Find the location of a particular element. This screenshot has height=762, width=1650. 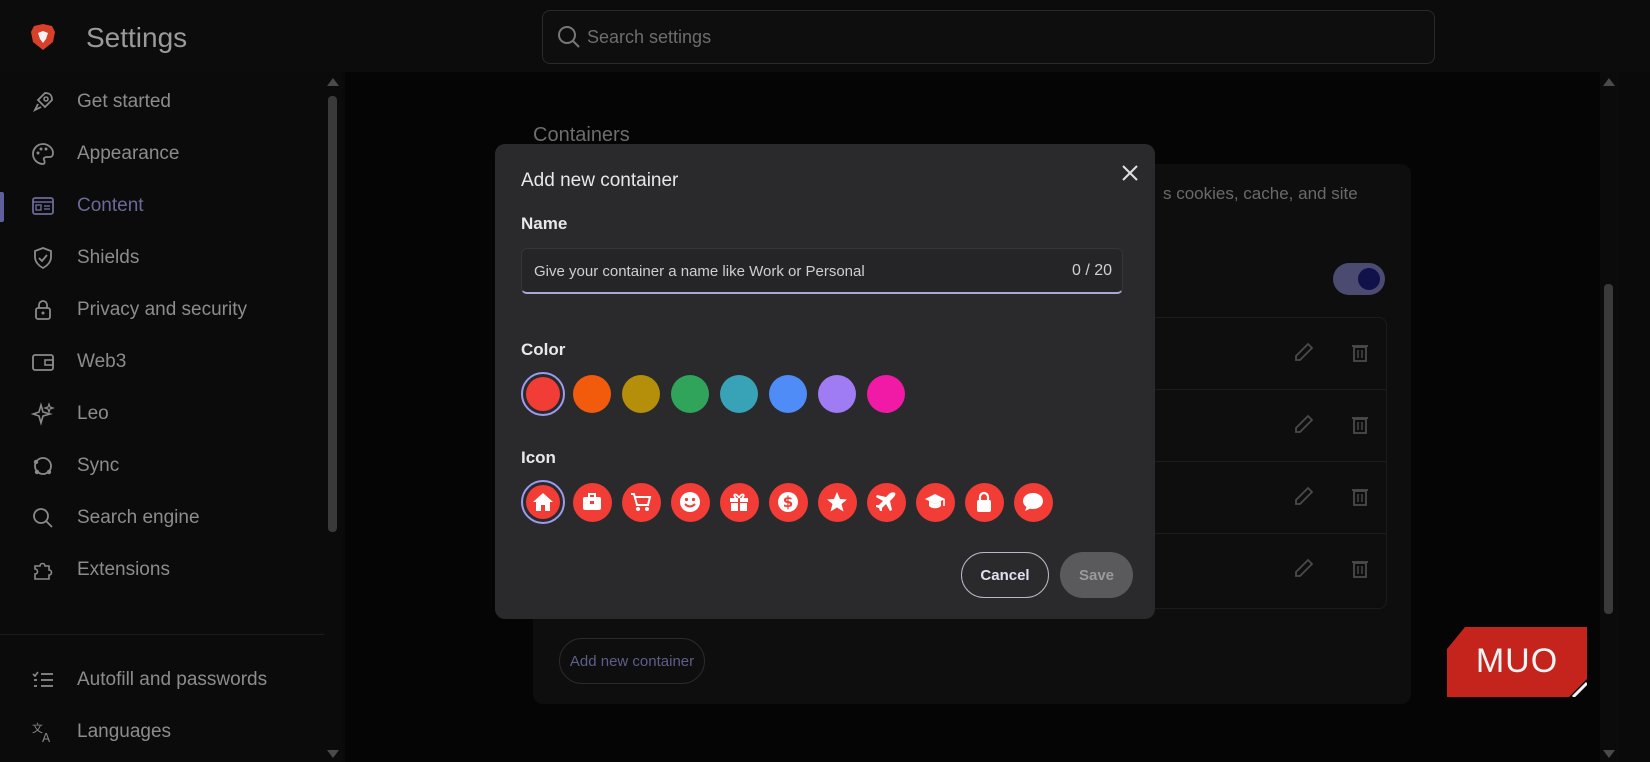

icon-option-briefcase is located at coordinates (592, 502).